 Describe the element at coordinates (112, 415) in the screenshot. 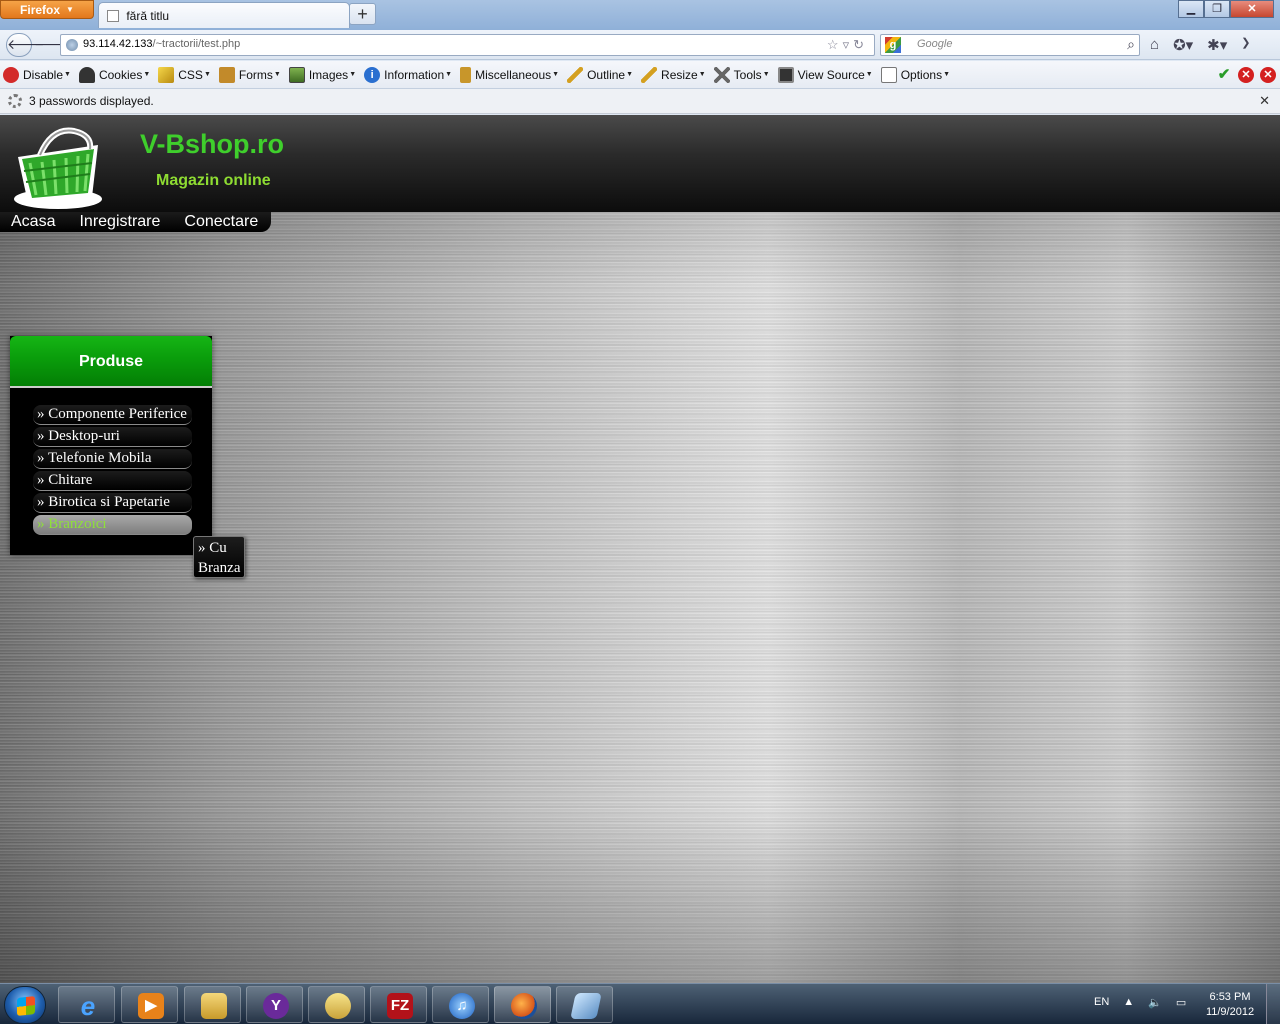

I see `category-item: » Componente Periferice` at that location.